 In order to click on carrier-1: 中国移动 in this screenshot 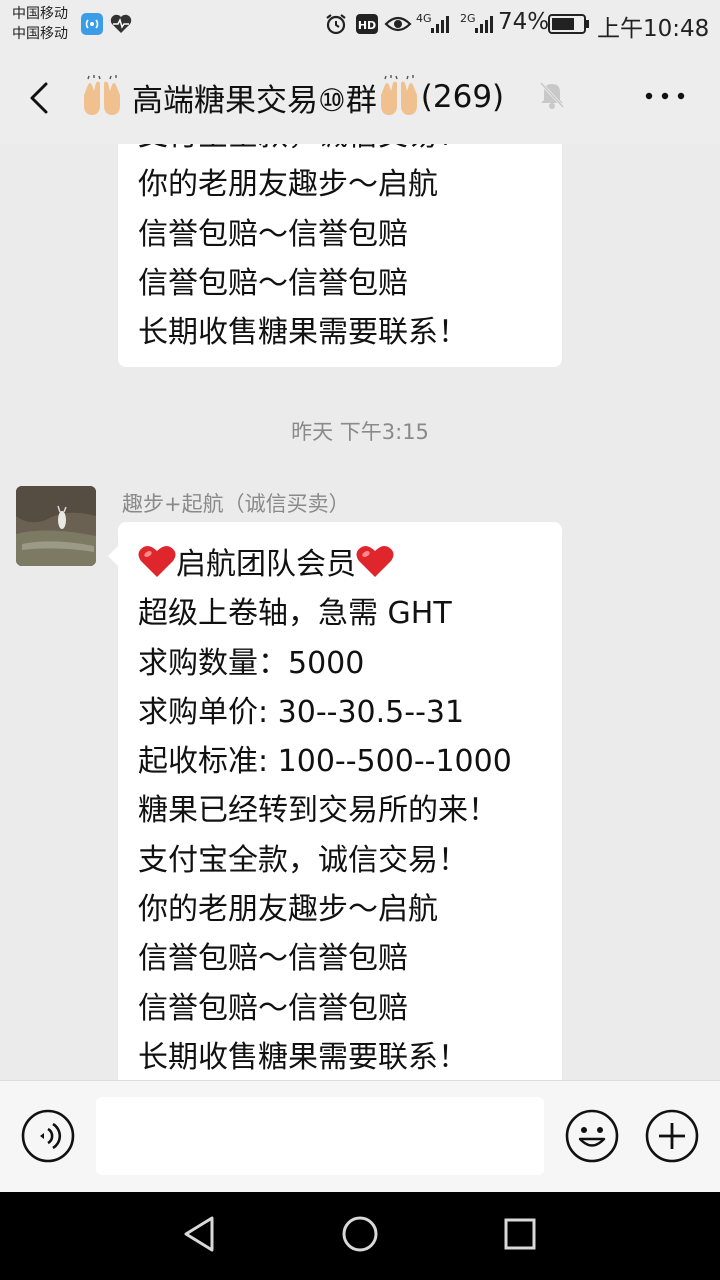, I will do `click(40, 14)`.